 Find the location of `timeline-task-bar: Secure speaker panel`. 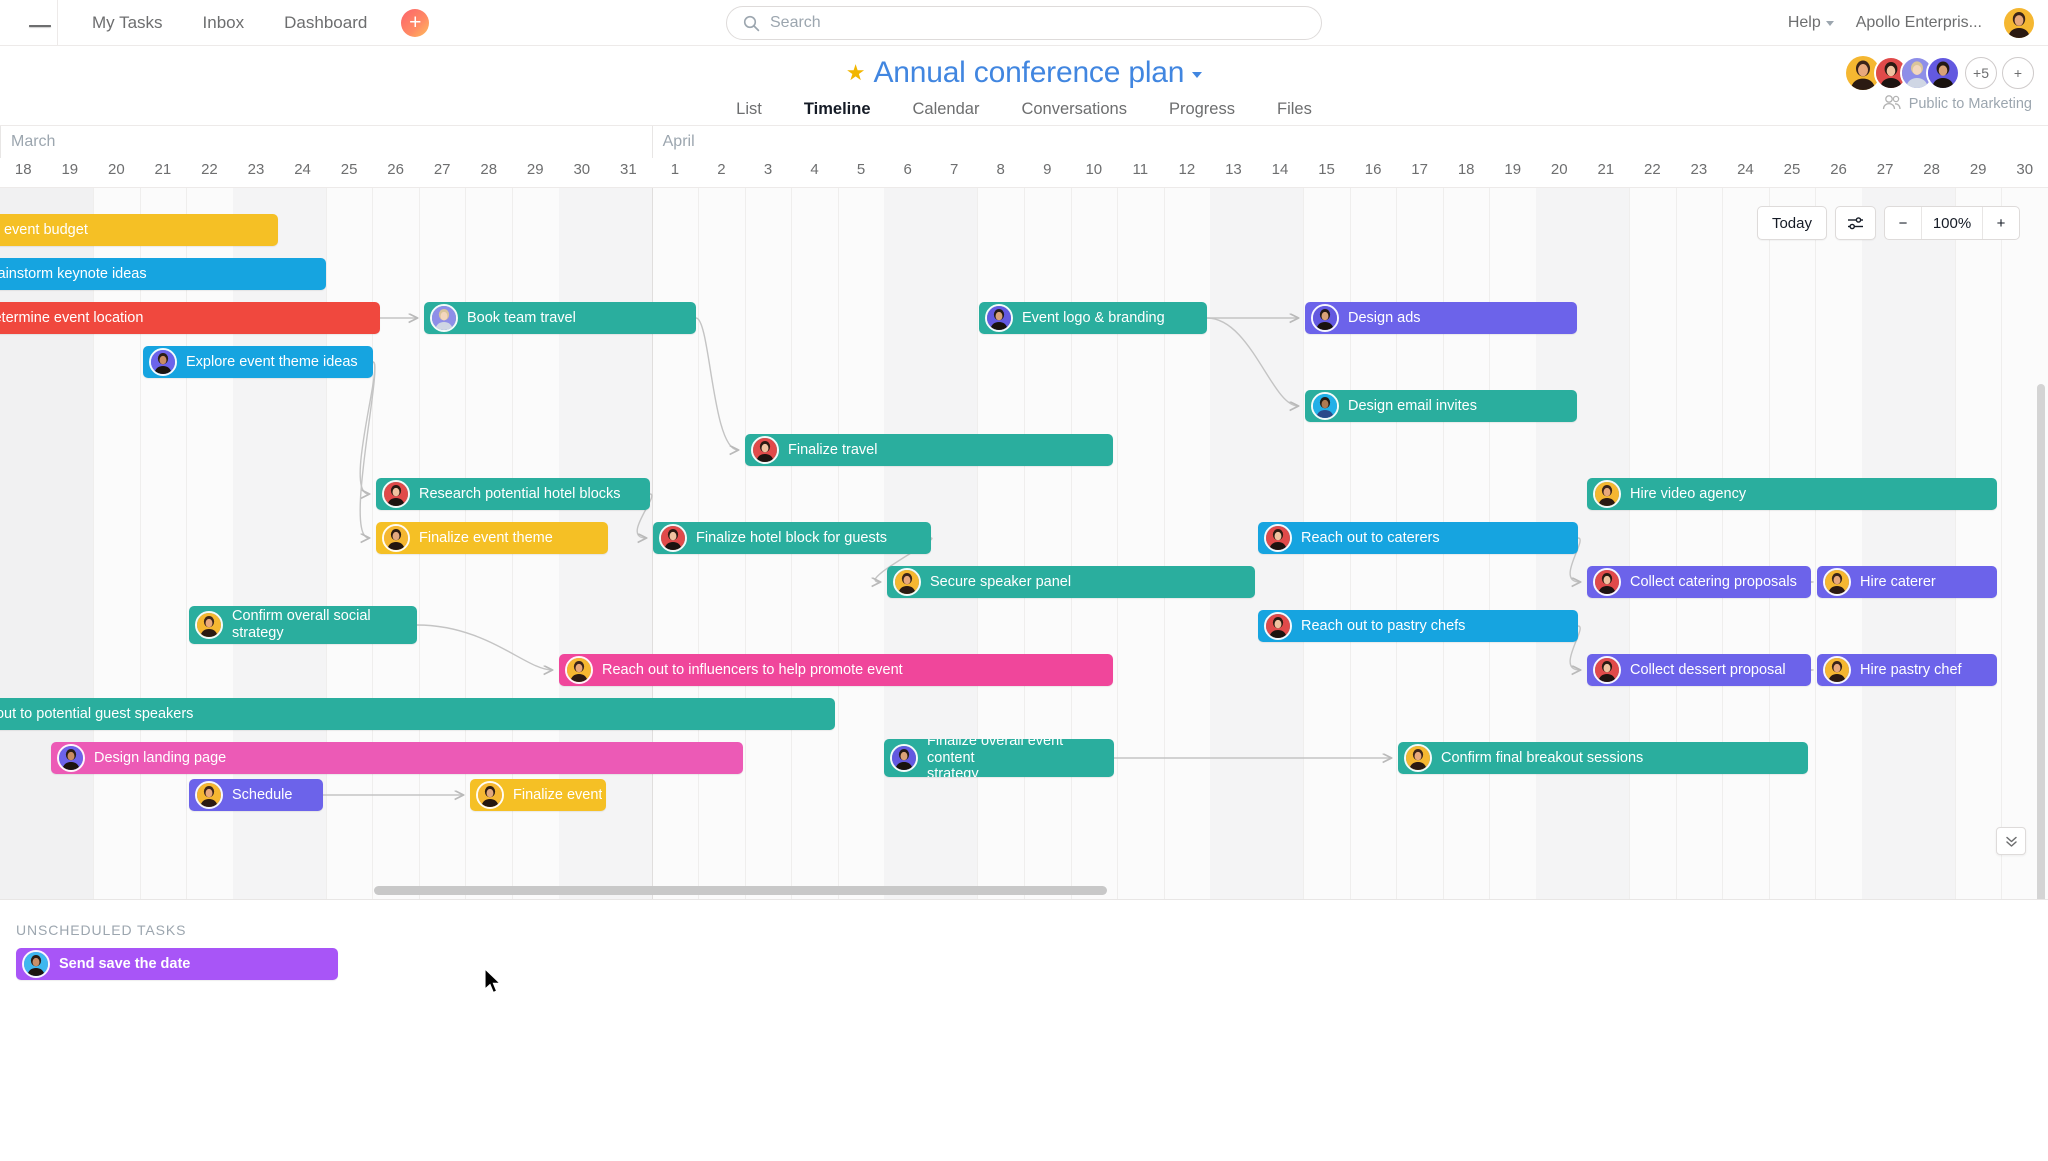

timeline-task-bar: Secure speaker panel is located at coordinates (1071, 582).